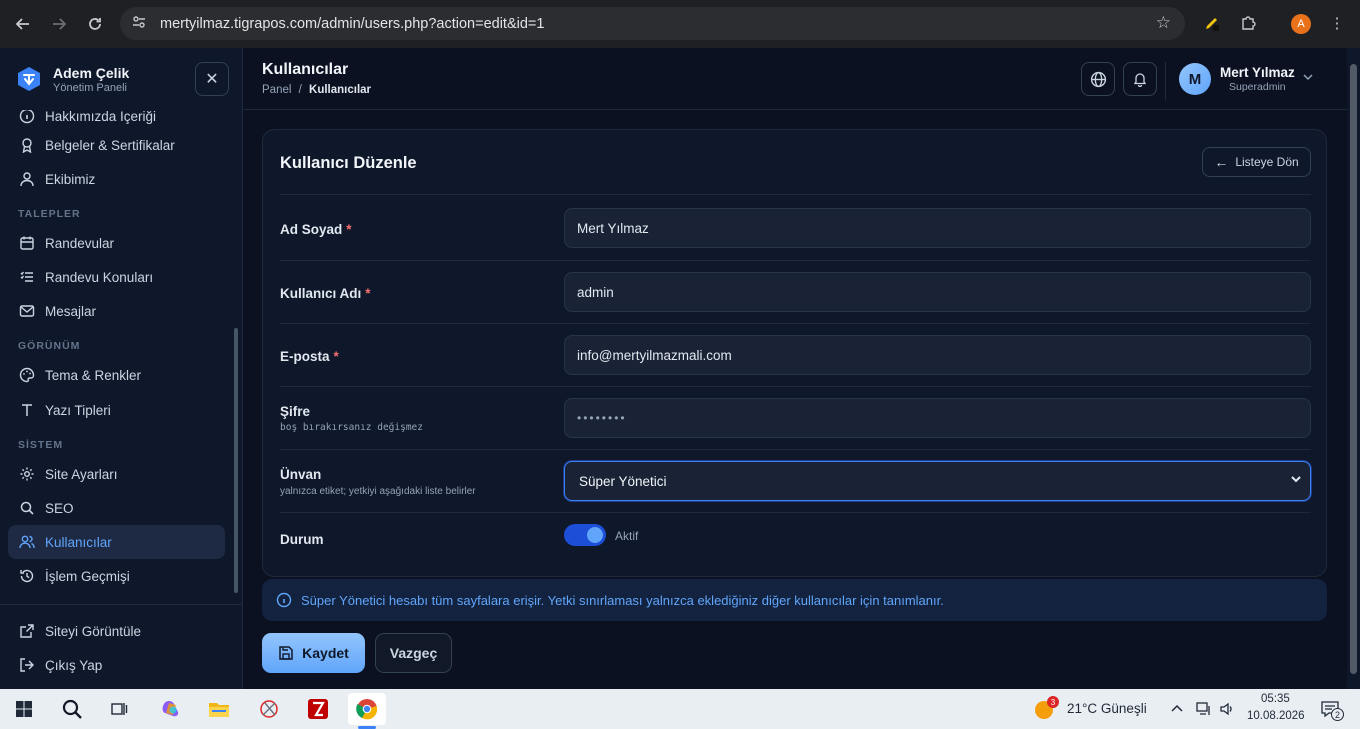 This screenshot has width=1360, height=729. I want to click on snipping-tool-icon, so click(269, 709).